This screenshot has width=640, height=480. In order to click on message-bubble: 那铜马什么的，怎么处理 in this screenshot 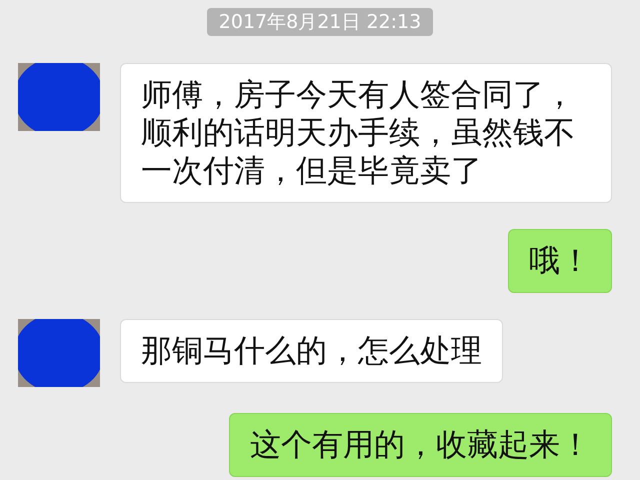, I will do `click(311, 351)`.